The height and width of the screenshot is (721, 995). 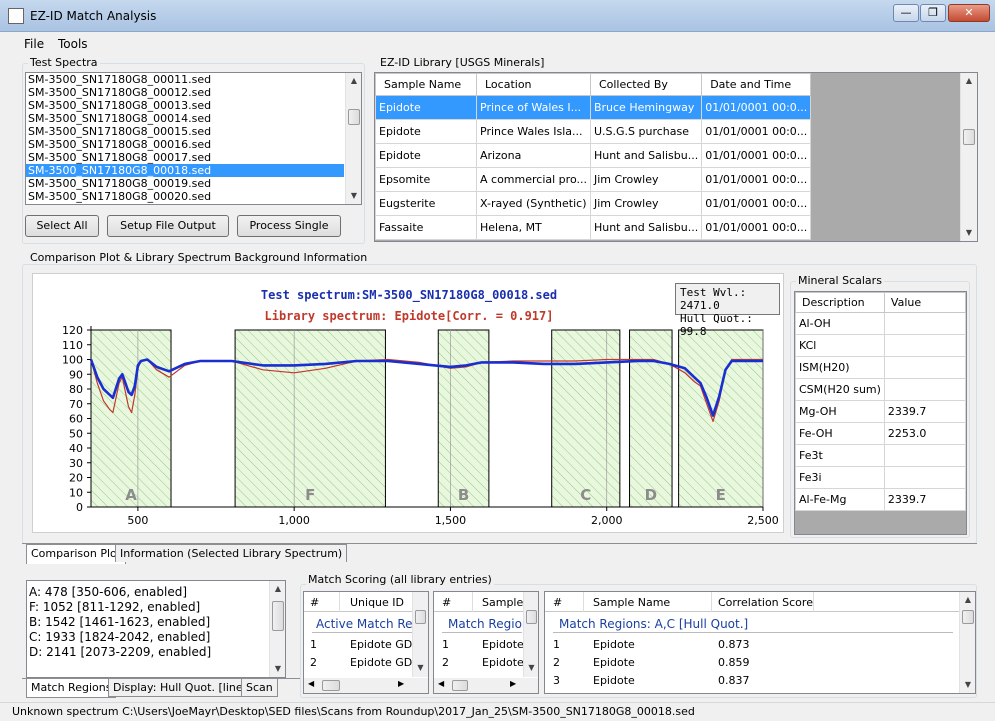 What do you see at coordinates (185, 157) in the screenshot?
I see `test-spectrum-item: SM-3500_SN17180G8_00017.sed` at bounding box center [185, 157].